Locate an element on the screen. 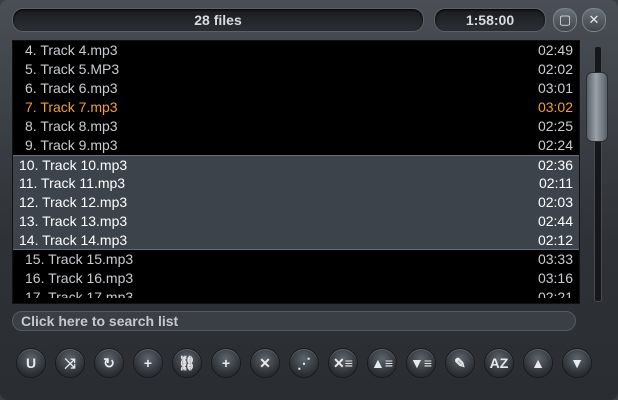 This screenshot has height=400, width=618. maximize-button: ▢ is located at coordinates (565, 20).